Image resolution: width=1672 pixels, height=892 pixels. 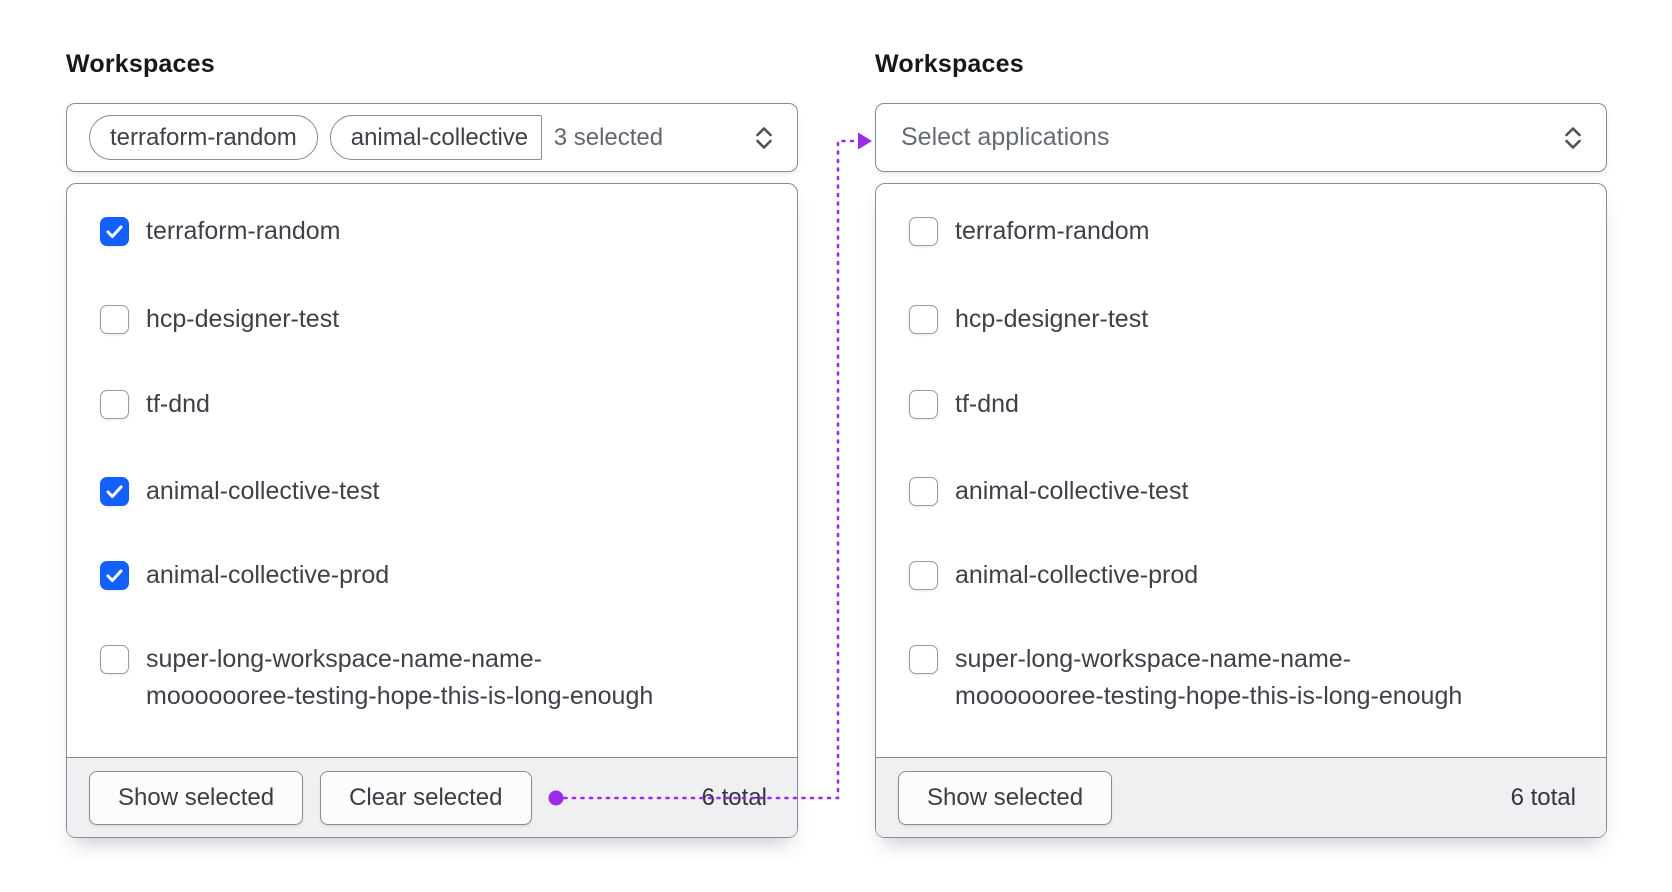 What do you see at coordinates (1241, 137) in the screenshot?
I see `applications-multiselect-trigger: Select applications` at bounding box center [1241, 137].